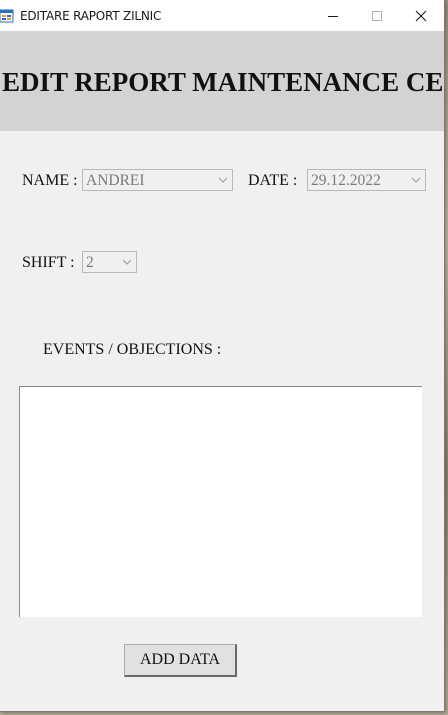  I want to click on maximize-button, so click(377, 15).